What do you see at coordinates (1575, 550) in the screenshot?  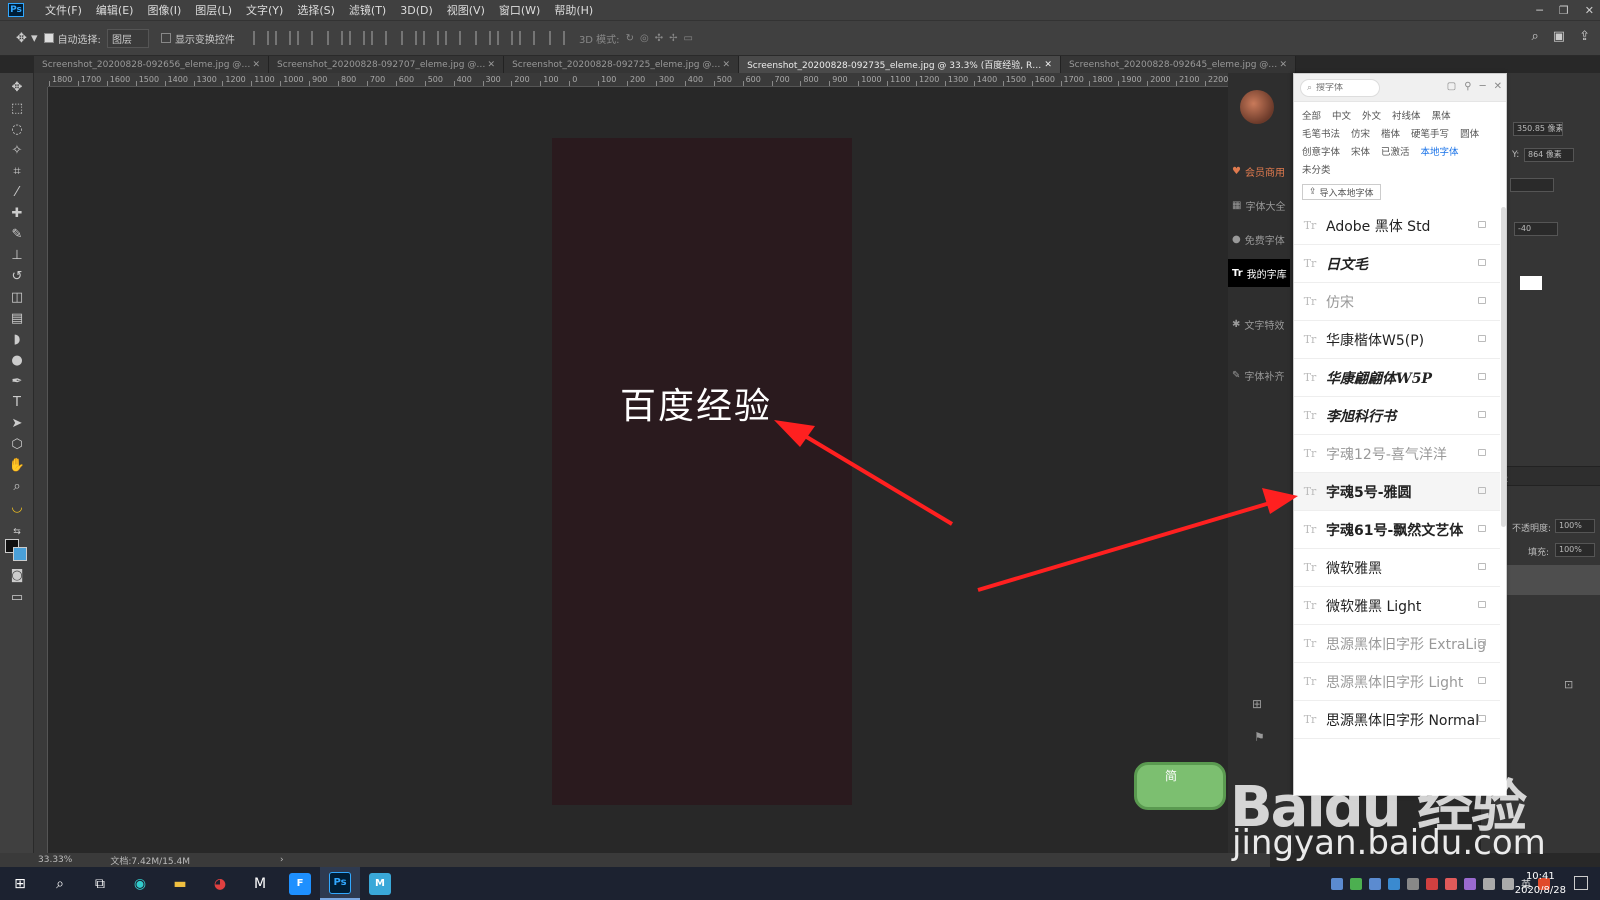 I see `fill-field: 100%` at bounding box center [1575, 550].